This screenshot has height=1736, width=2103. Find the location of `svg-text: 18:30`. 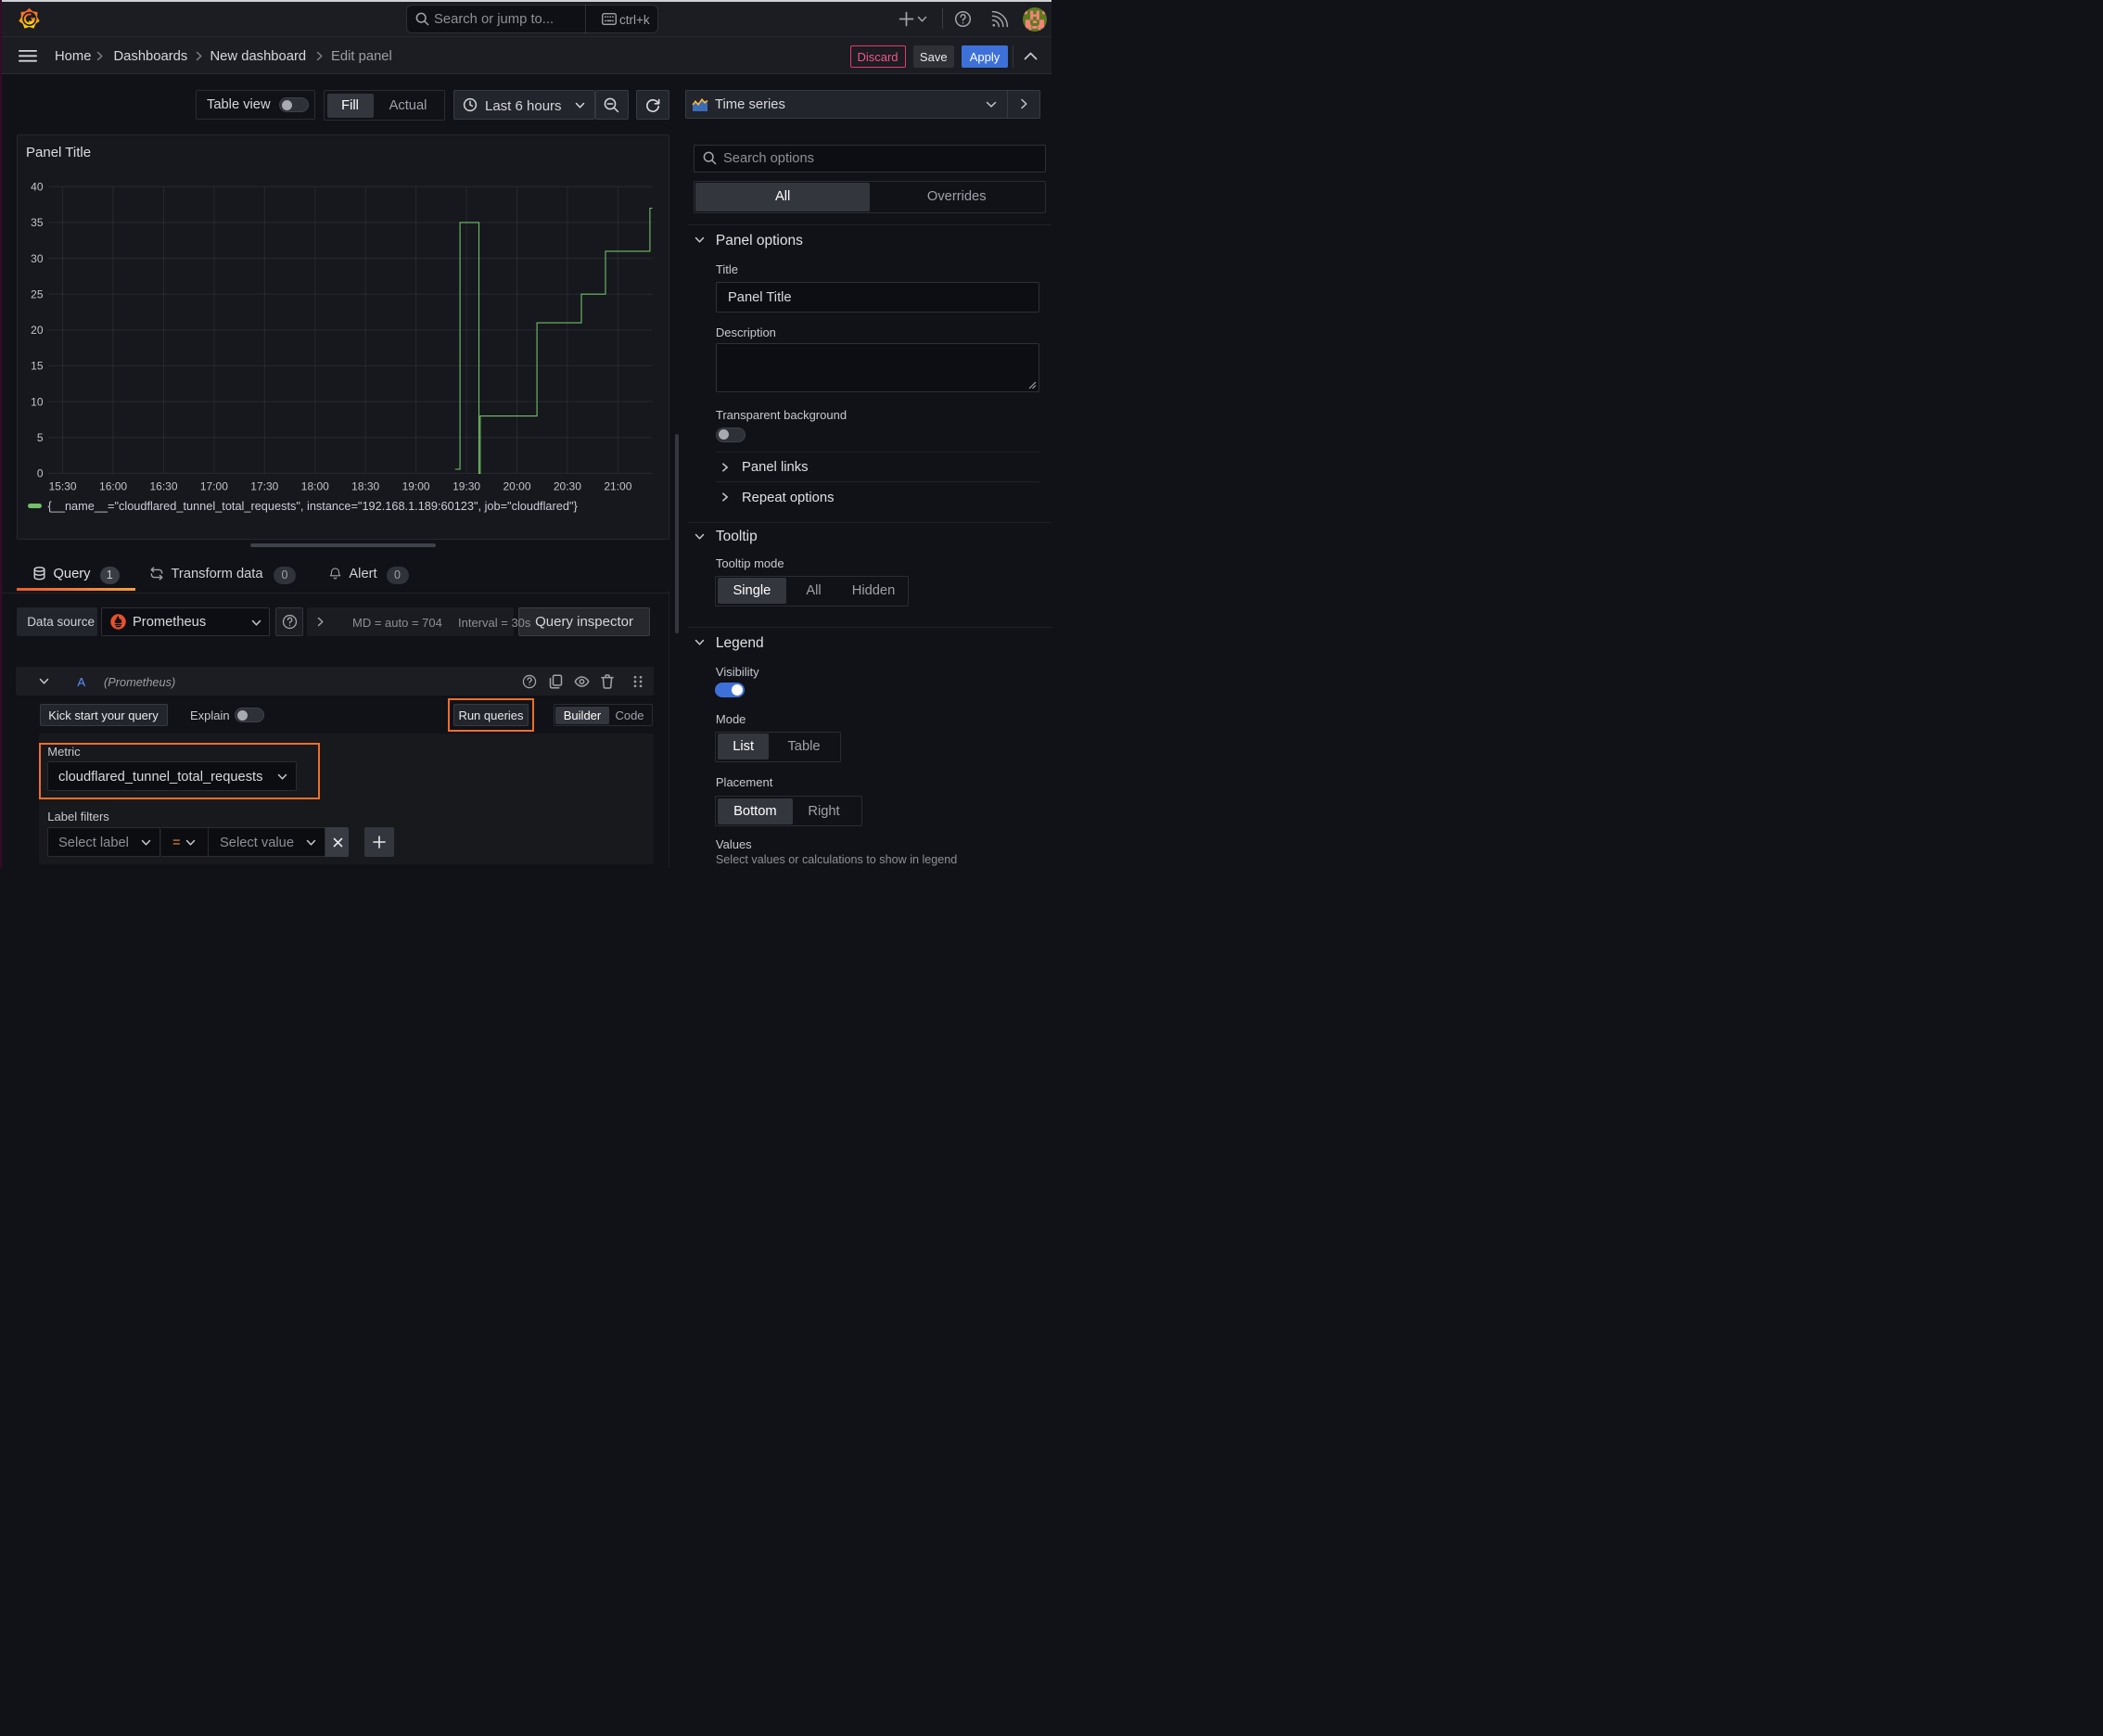

svg-text: 18:30 is located at coordinates (365, 485).